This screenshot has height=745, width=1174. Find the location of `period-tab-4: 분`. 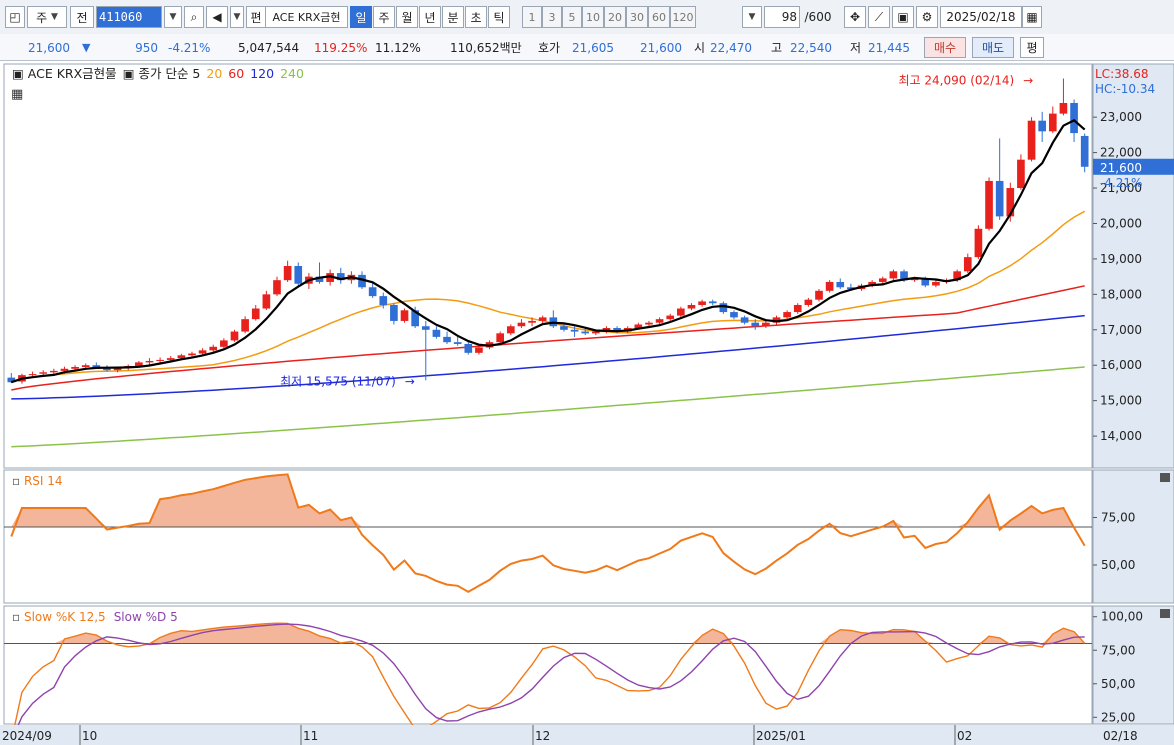

period-tab-4: 분 is located at coordinates (453, 17).